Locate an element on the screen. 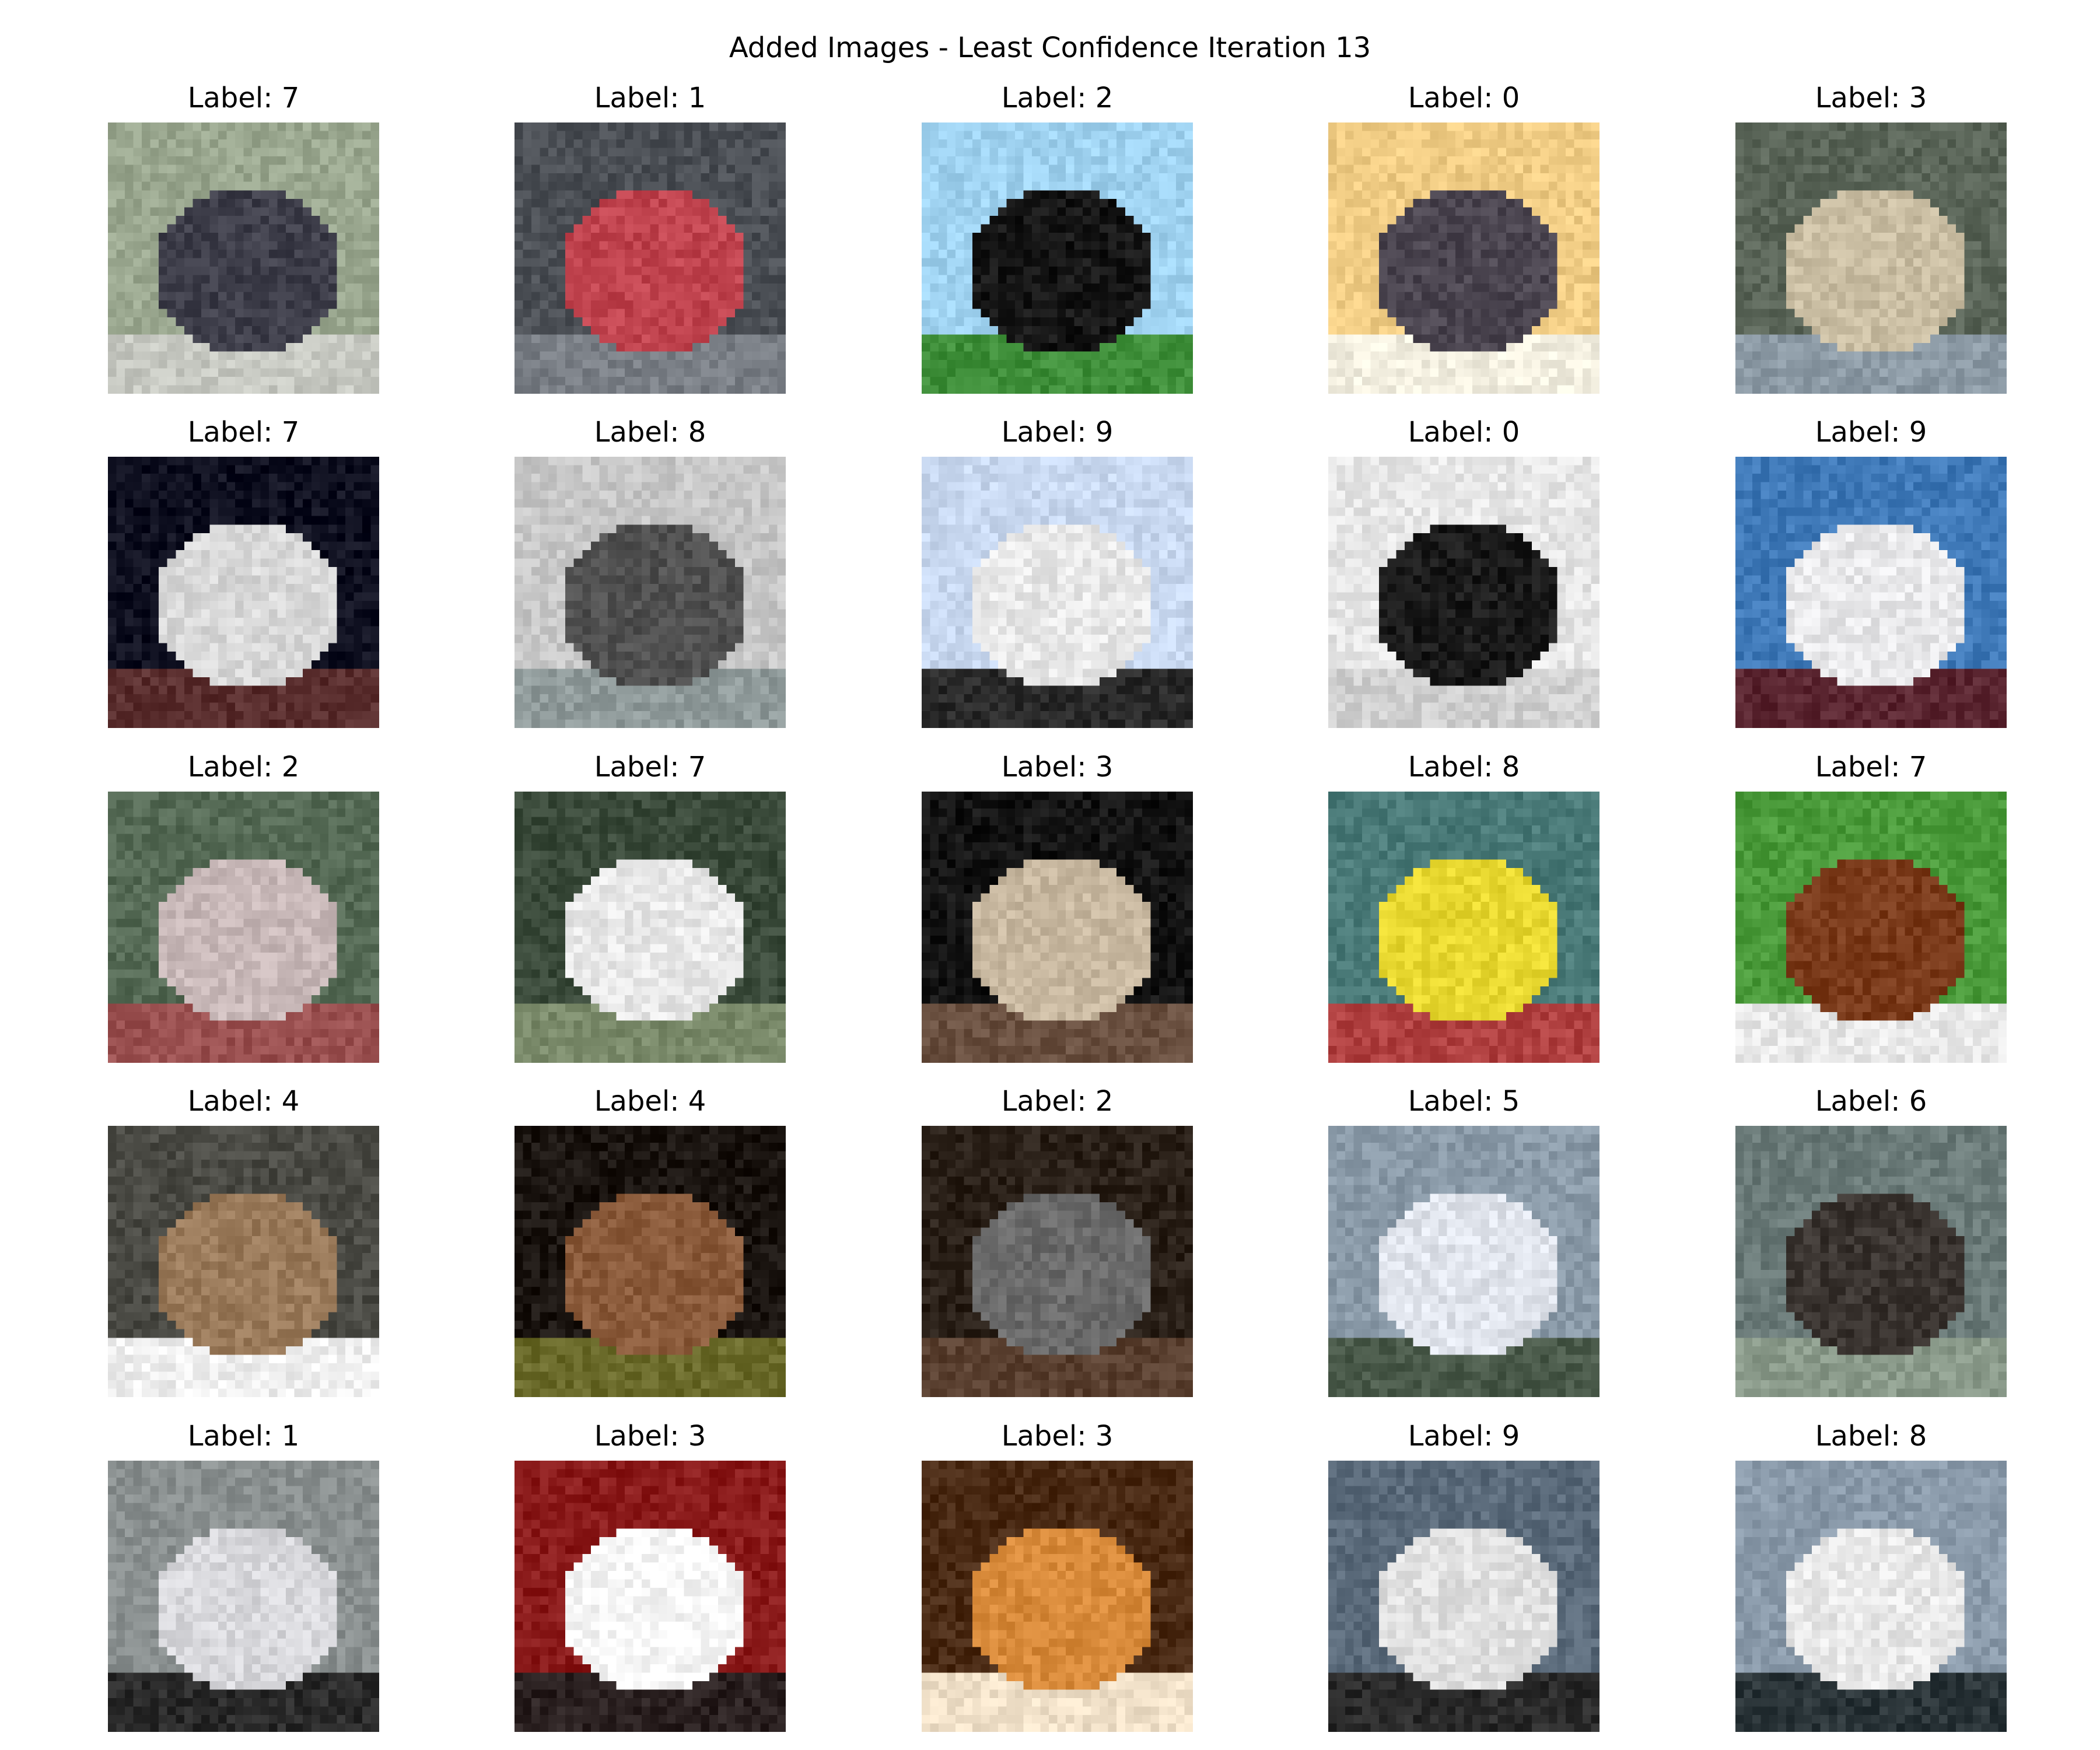 This screenshot has height=1750, width=2100. jet-thumbnail is located at coordinates (1464, 258).